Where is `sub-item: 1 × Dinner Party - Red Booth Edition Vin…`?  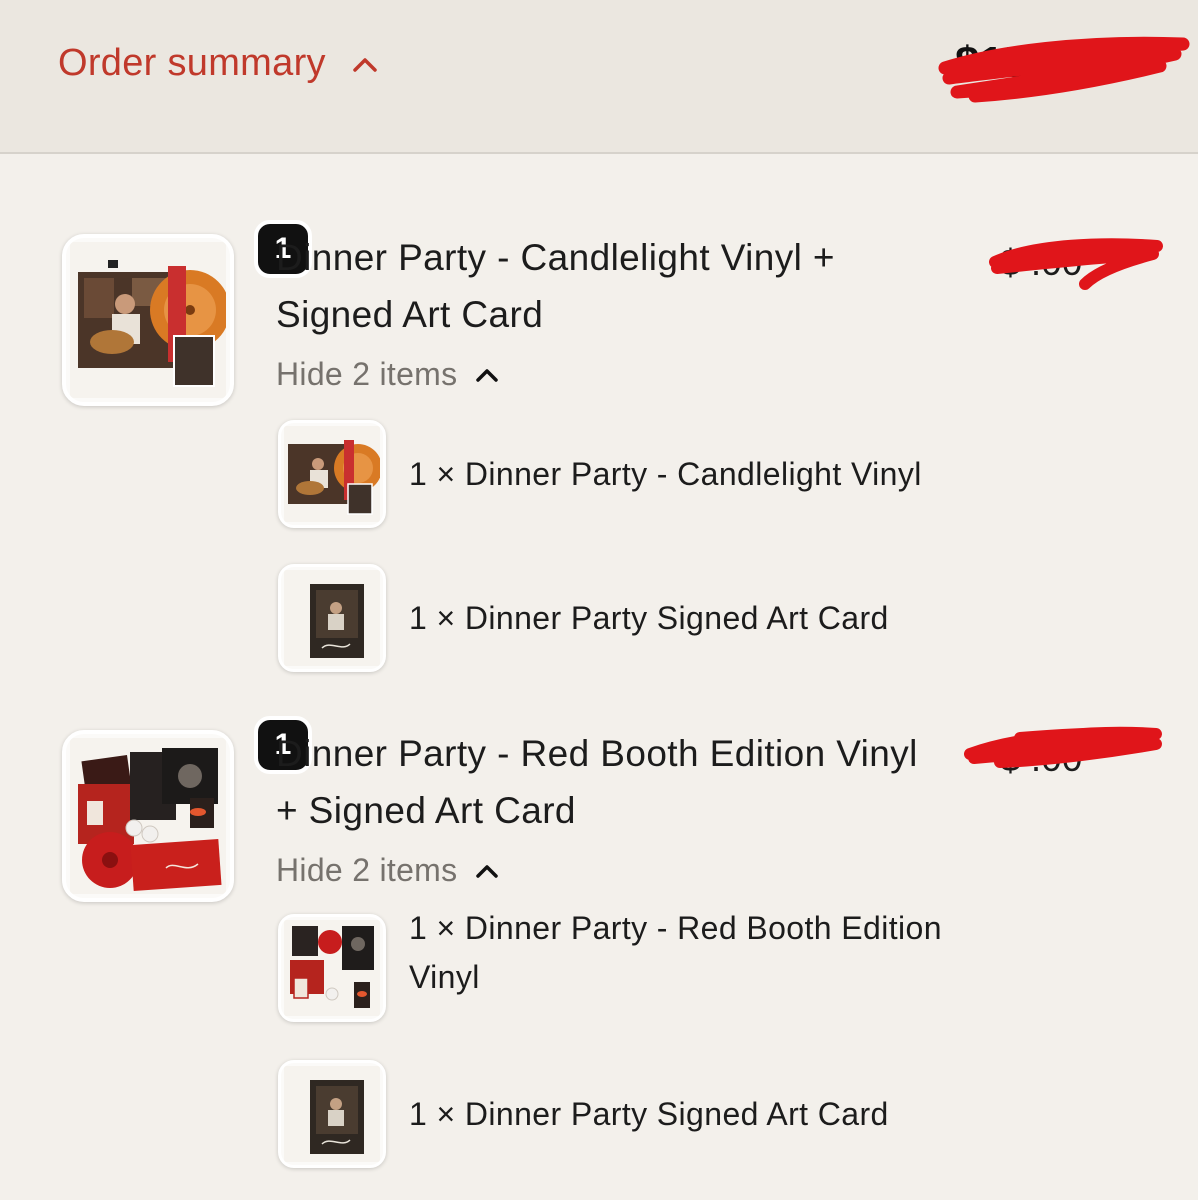 sub-item: 1 × Dinner Party - Red Booth Edition Vin… is located at coordinates (728, 966).